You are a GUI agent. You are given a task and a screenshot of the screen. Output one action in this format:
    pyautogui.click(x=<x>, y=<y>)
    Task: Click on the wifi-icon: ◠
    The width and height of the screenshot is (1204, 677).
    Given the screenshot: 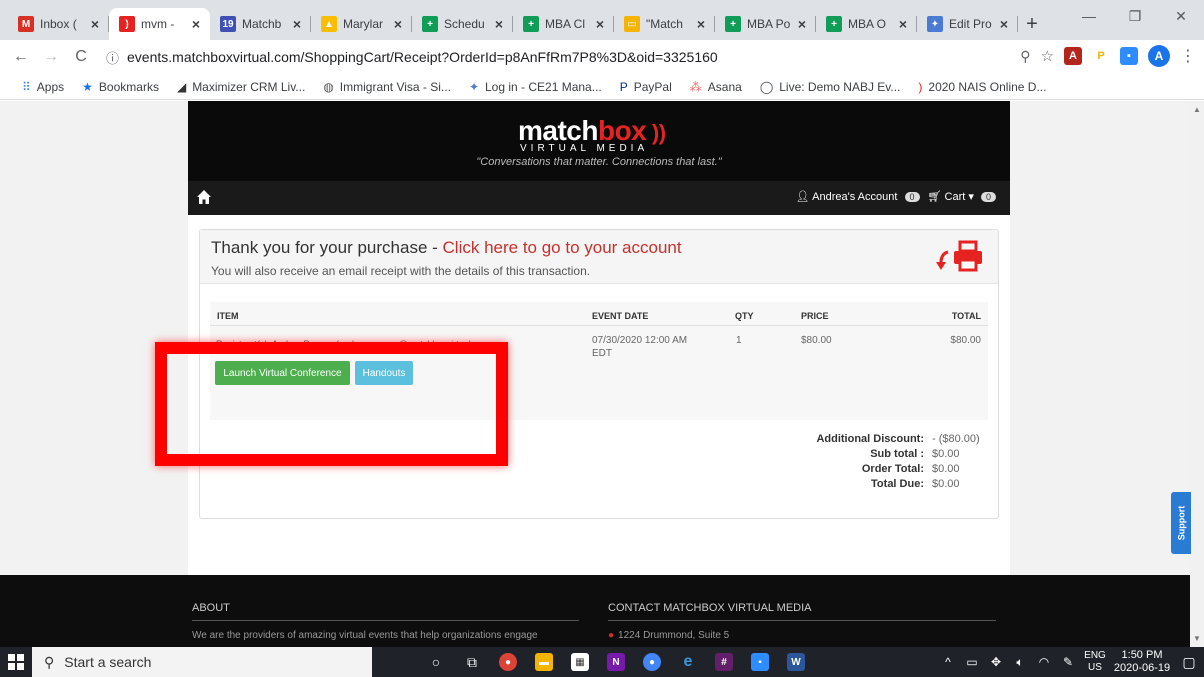 What is the action you would take?
    pyautogui.click(x=1044, y=662)
    